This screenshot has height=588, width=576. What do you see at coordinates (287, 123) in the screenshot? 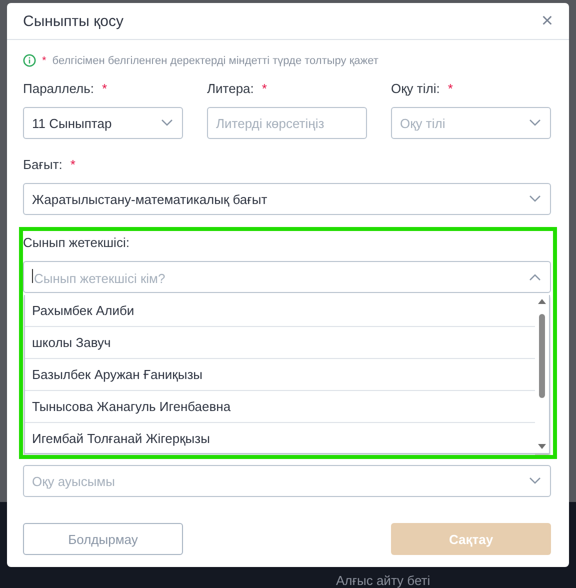
I see `input-field: Литерді көрсетіңіз` at bounding box center [287, 123].